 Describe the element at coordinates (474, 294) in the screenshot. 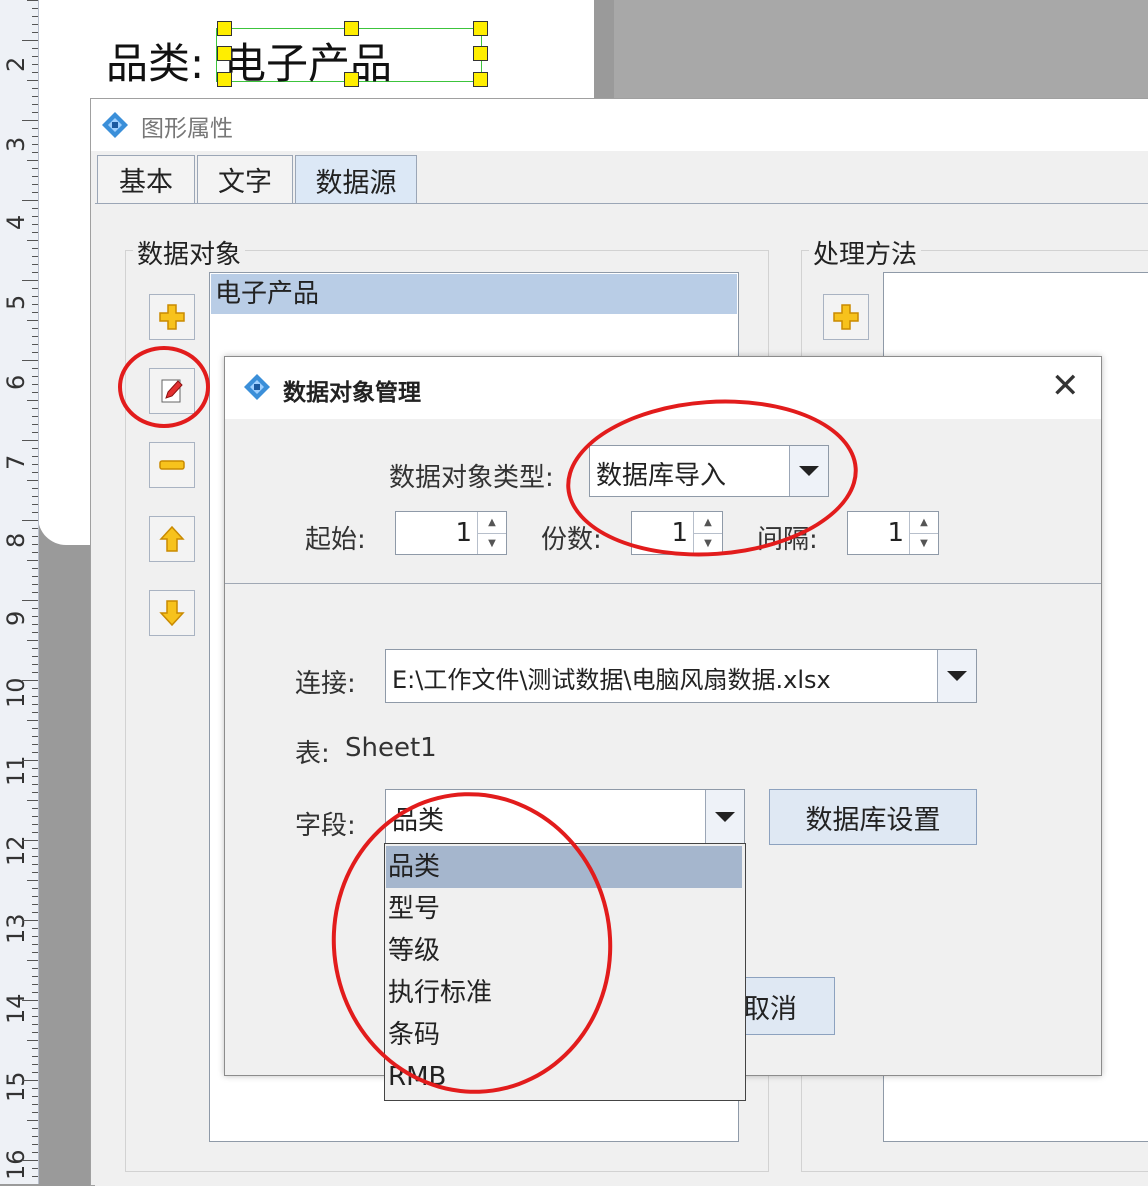

I see `list-item: 电子产品` at that location.